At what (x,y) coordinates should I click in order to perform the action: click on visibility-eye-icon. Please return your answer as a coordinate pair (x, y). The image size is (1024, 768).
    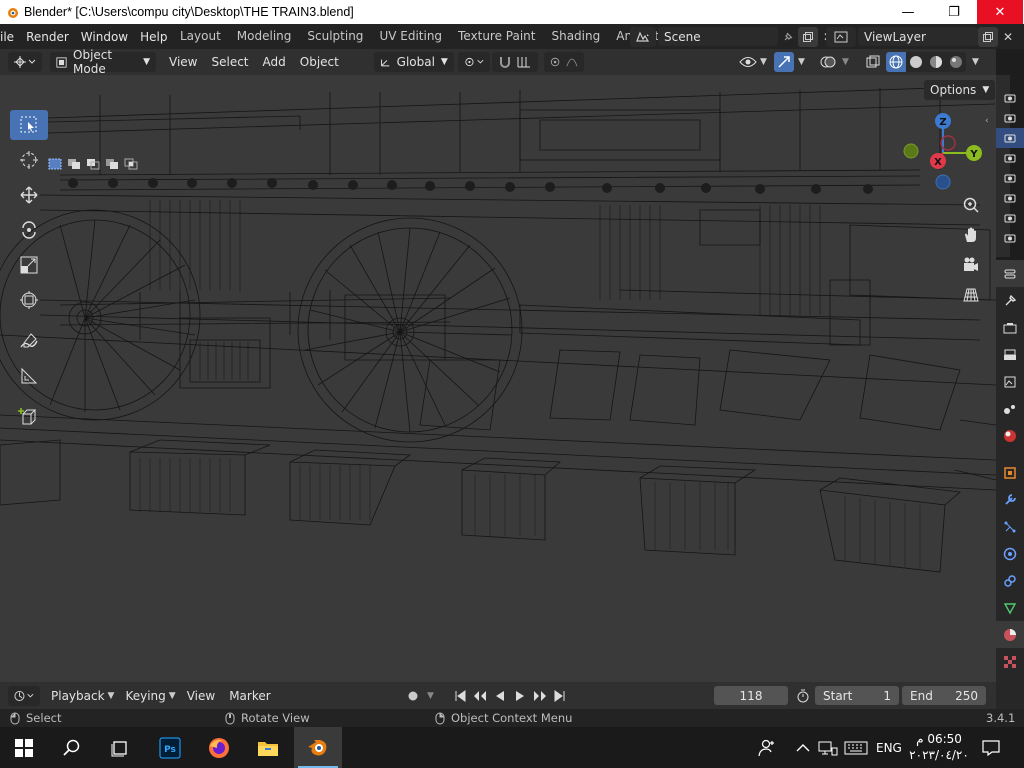
    Looking at the image, I should click on (748, 62).